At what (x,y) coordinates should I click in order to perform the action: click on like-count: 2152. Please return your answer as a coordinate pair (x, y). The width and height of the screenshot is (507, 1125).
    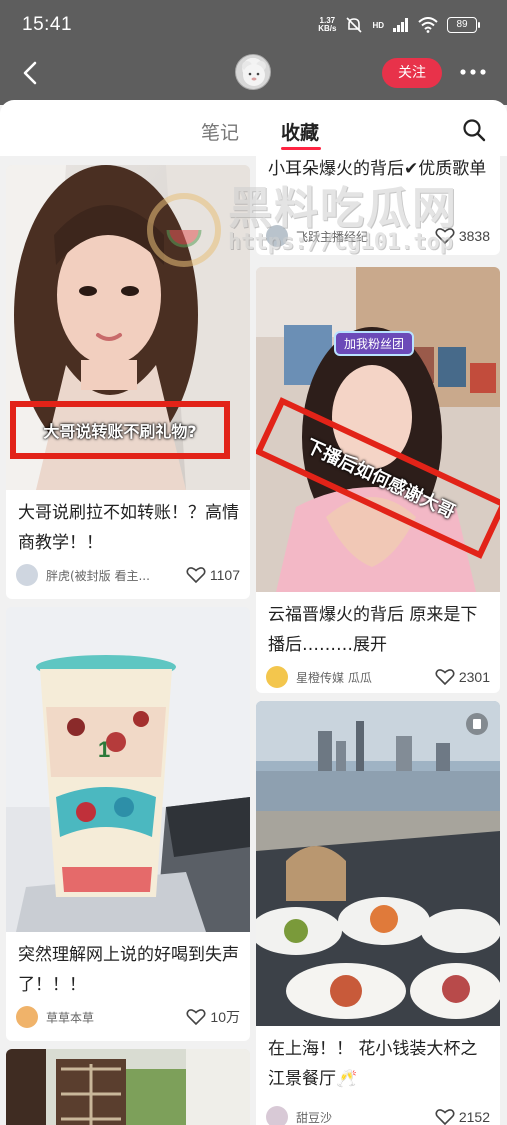
    Looking at the image, I should click on (474, 1117).